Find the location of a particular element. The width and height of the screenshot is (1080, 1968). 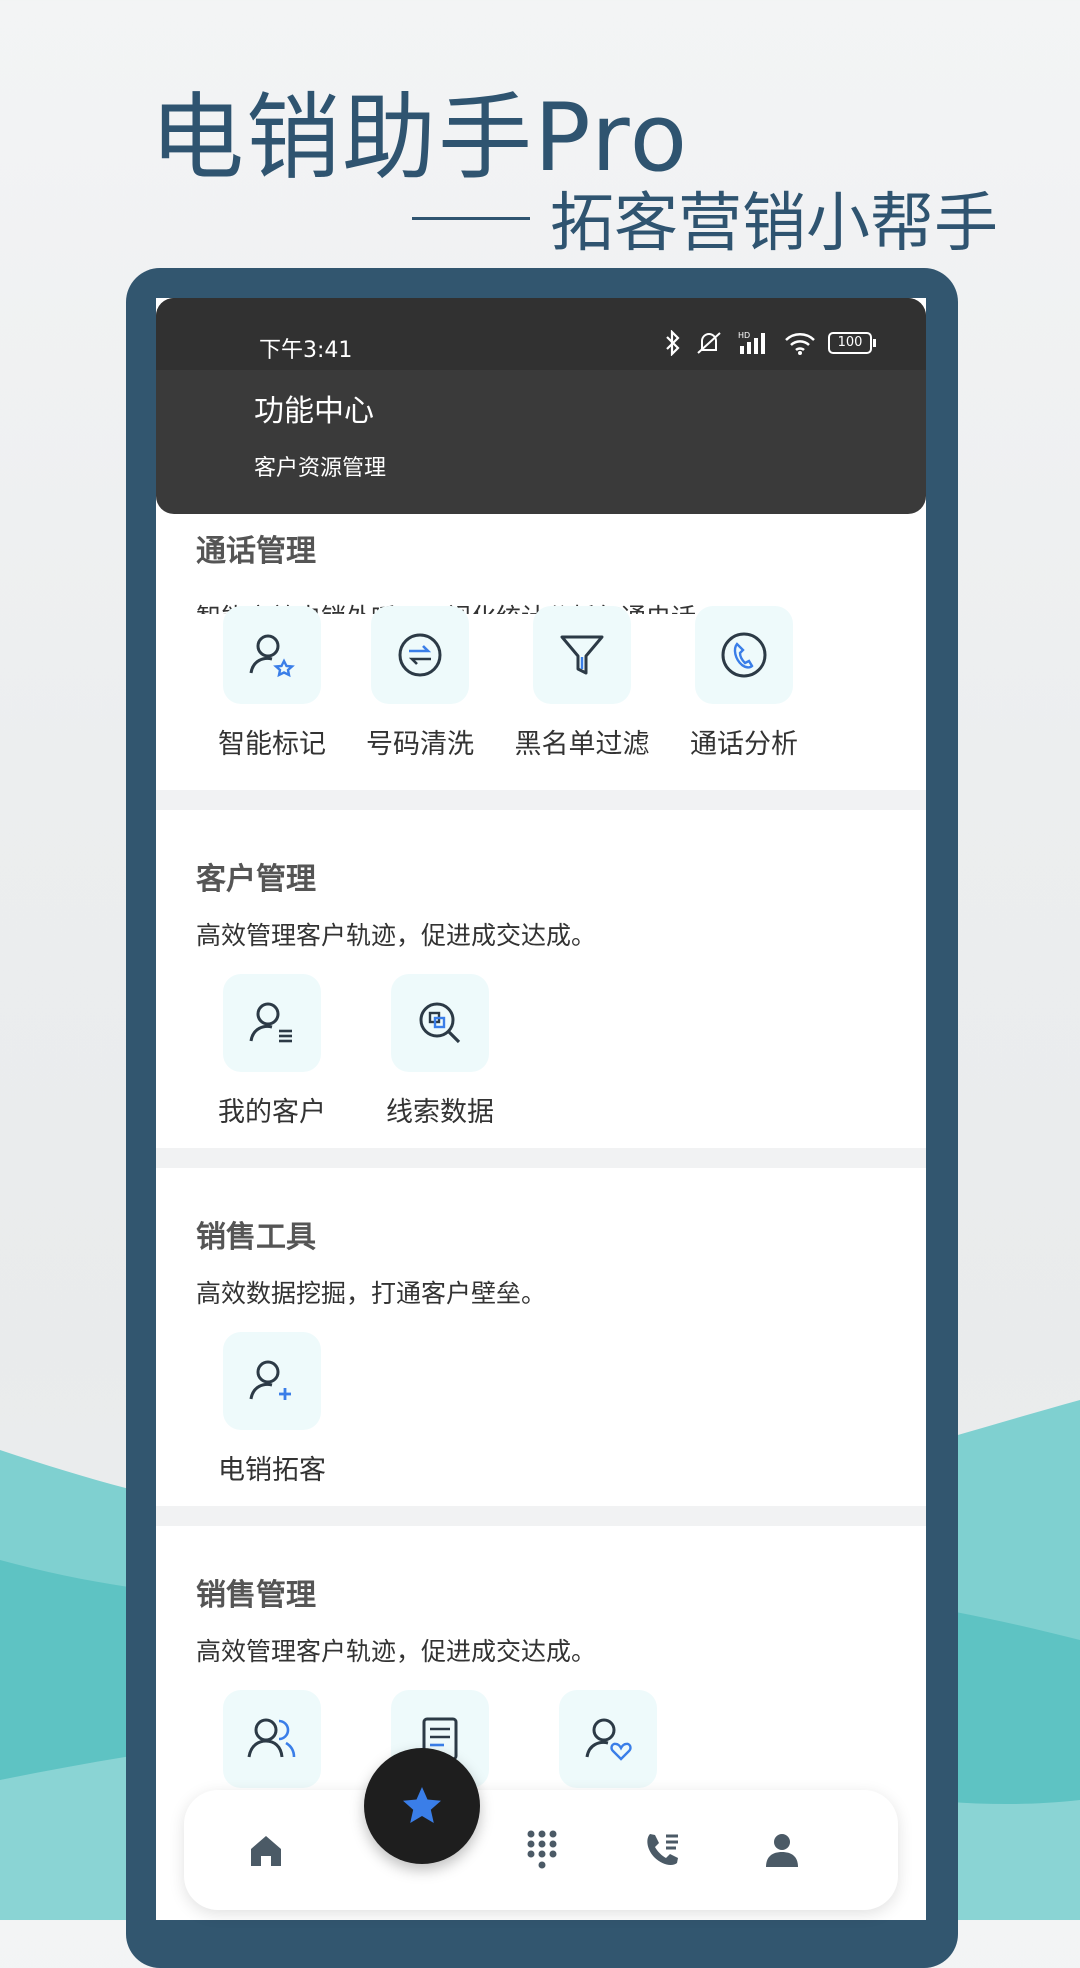

users-icon is located at coordinates (271, 1738).